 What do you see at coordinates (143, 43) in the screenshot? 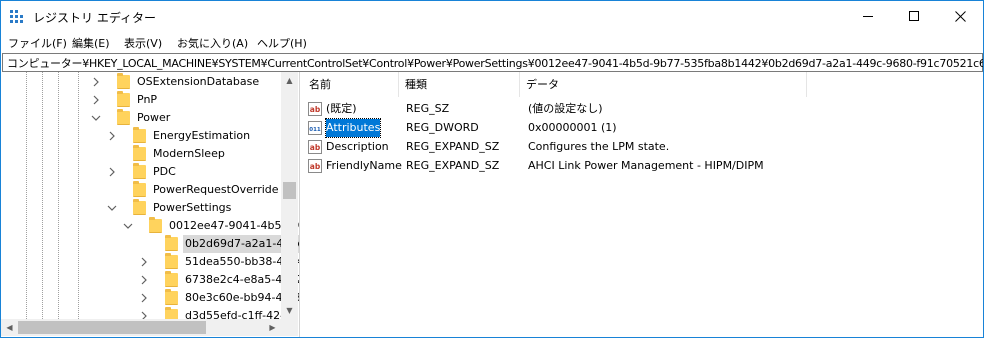
I see `menu-view: 表示(V)` at bounding box center [143, 43].